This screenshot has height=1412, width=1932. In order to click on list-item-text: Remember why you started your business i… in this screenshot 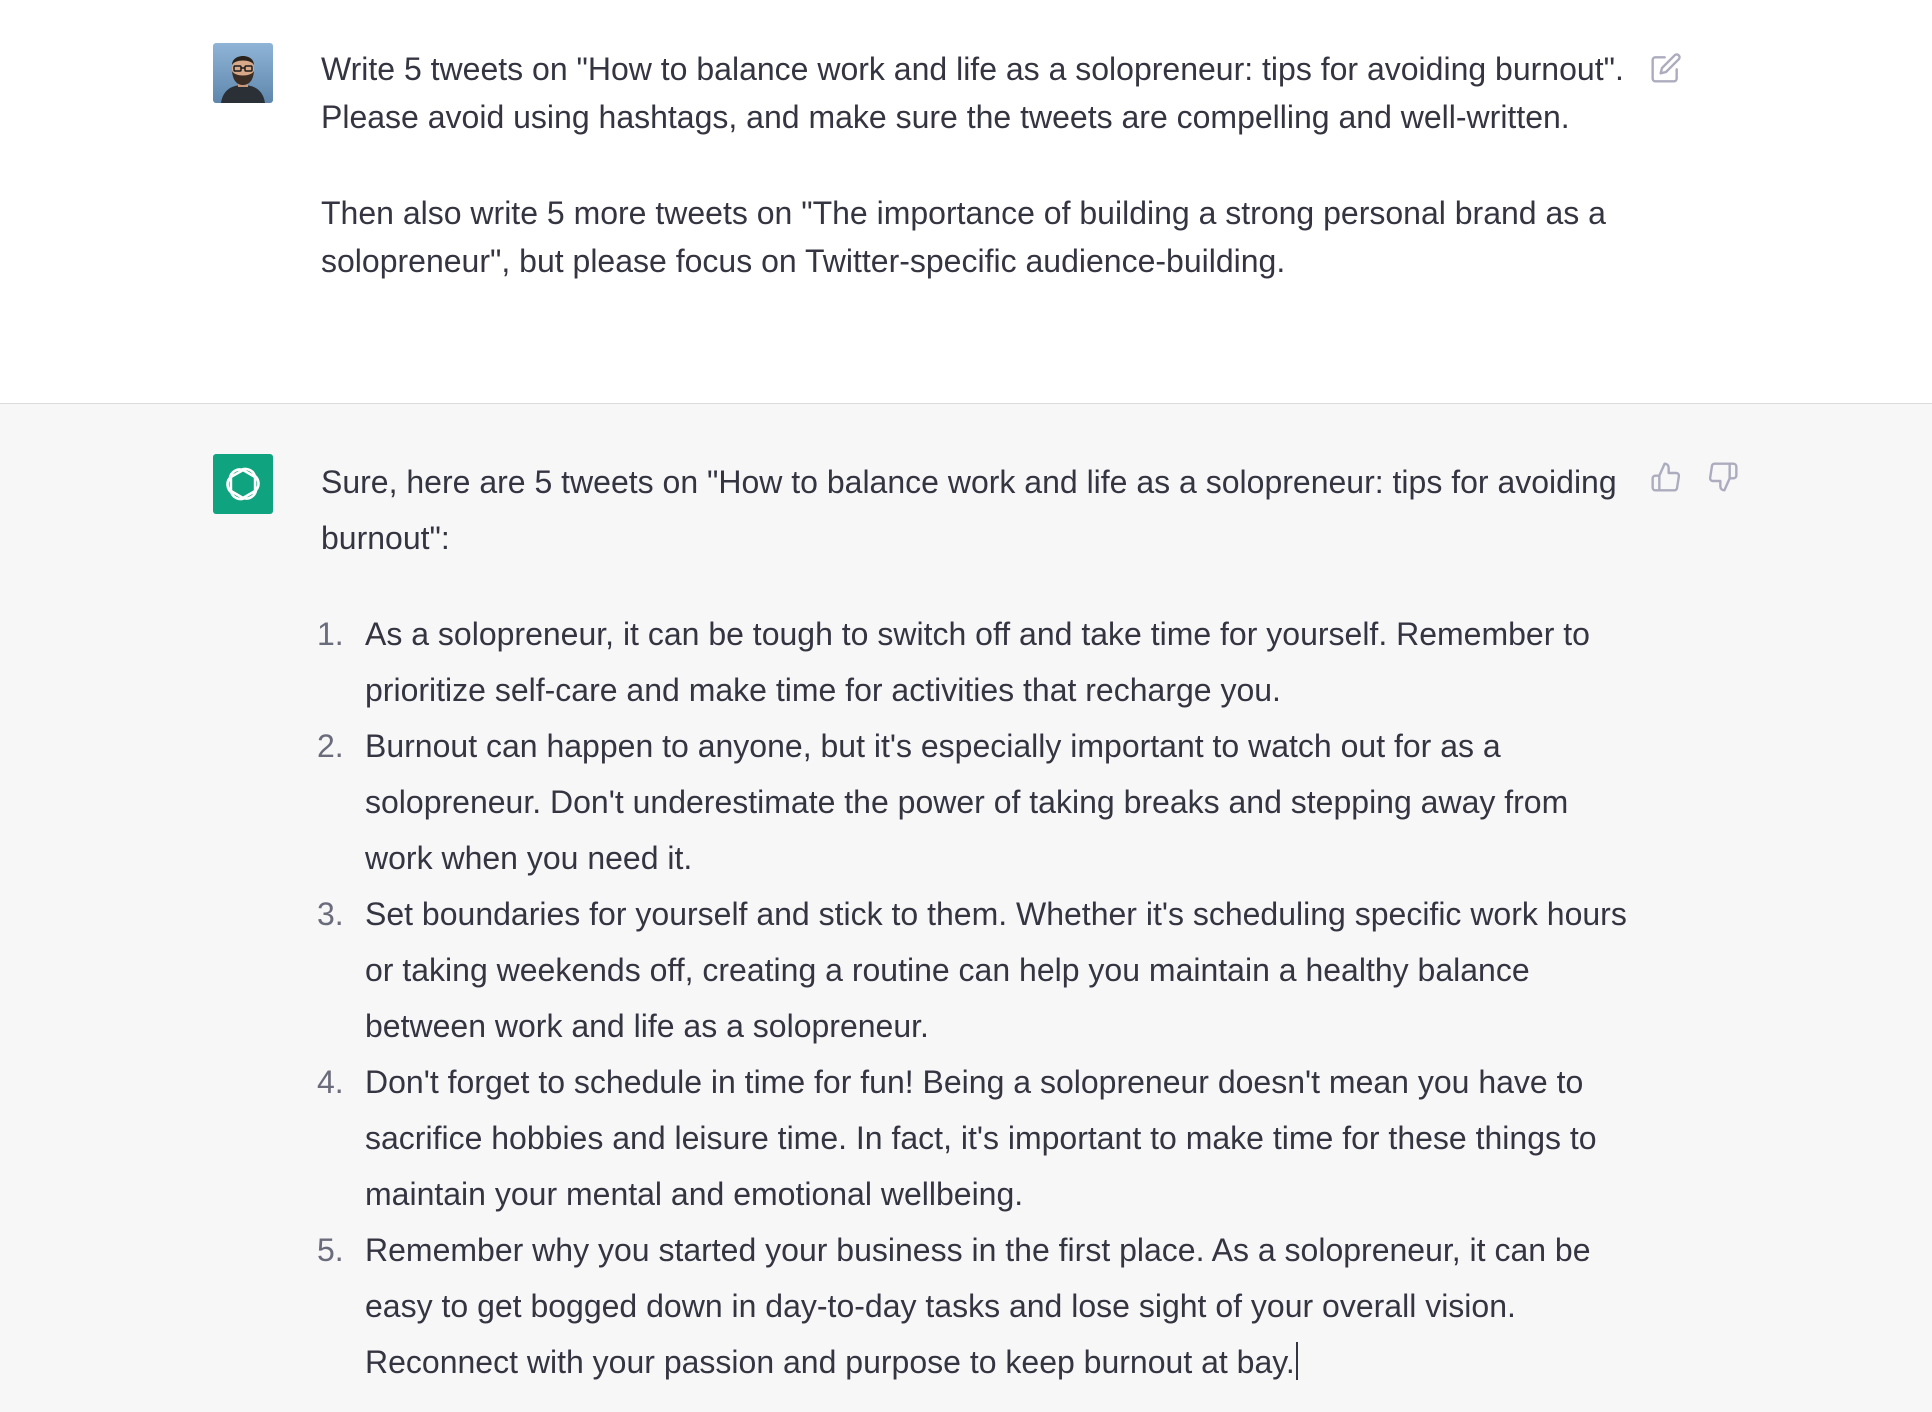, I will do `click(978, 1306)`.